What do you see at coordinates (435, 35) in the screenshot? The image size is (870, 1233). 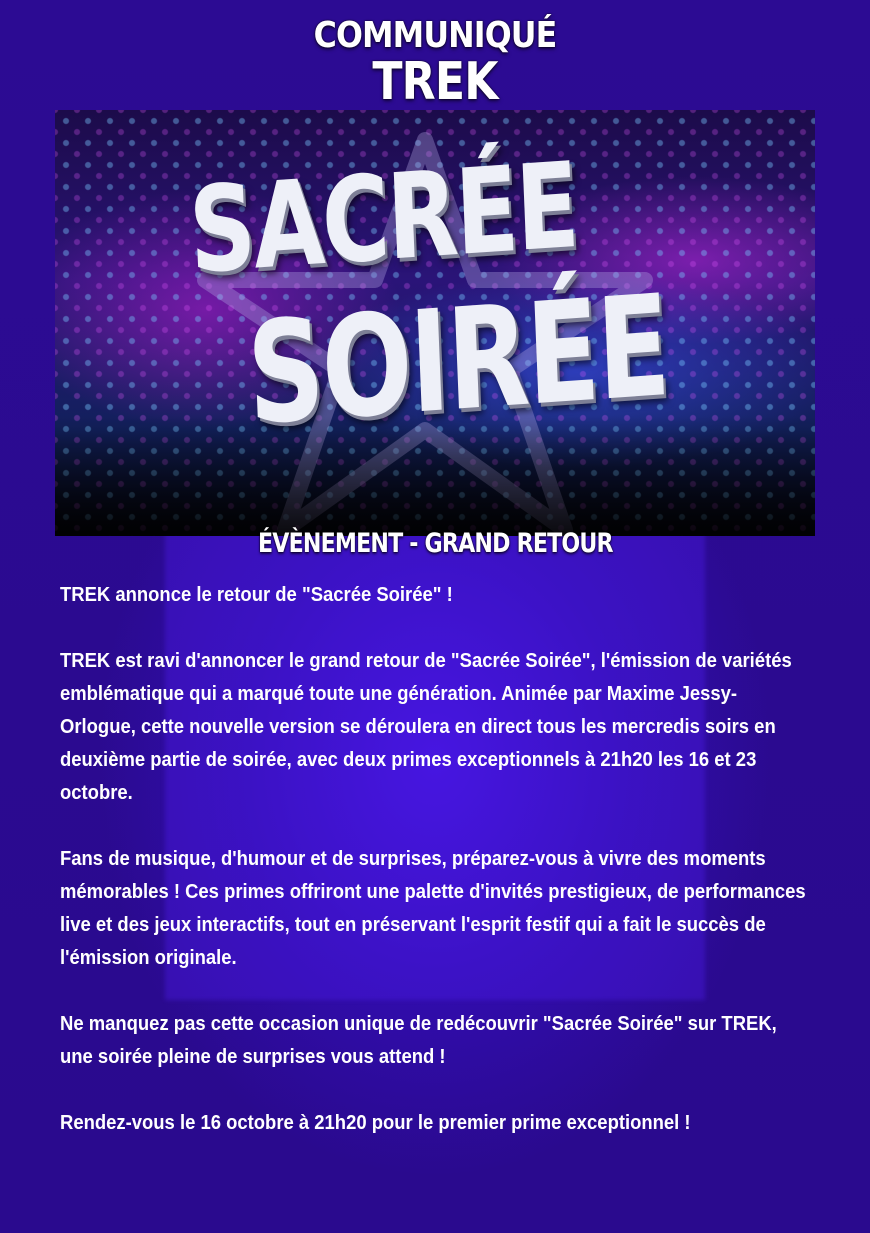 I see `header-communique: COMMUNIQUÉ` at bounding box center [435, 35].